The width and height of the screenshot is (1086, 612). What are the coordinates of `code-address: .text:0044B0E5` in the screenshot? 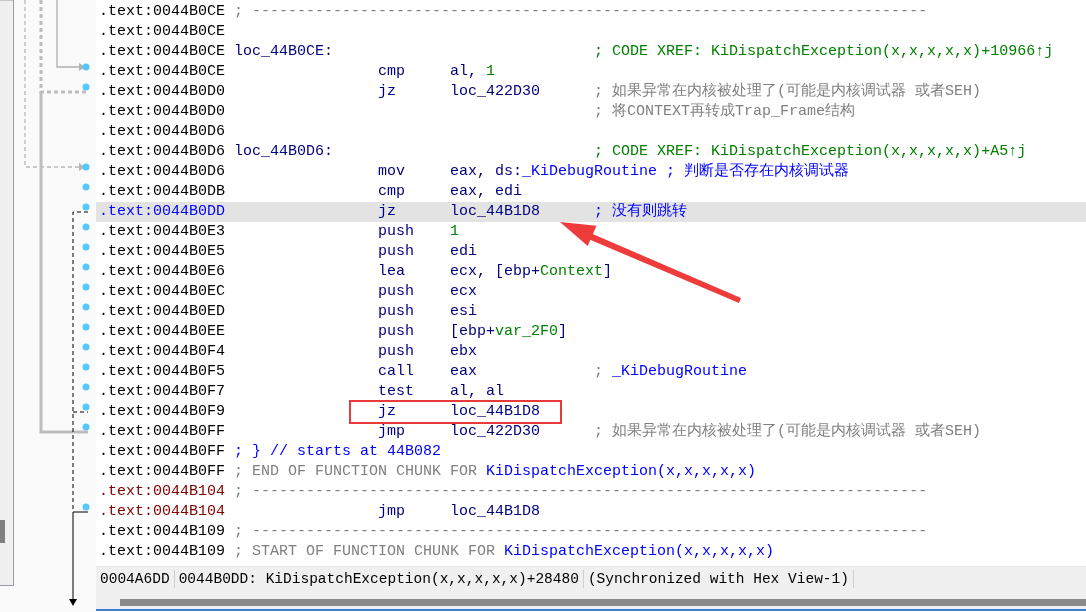 It's located at (163, 252).